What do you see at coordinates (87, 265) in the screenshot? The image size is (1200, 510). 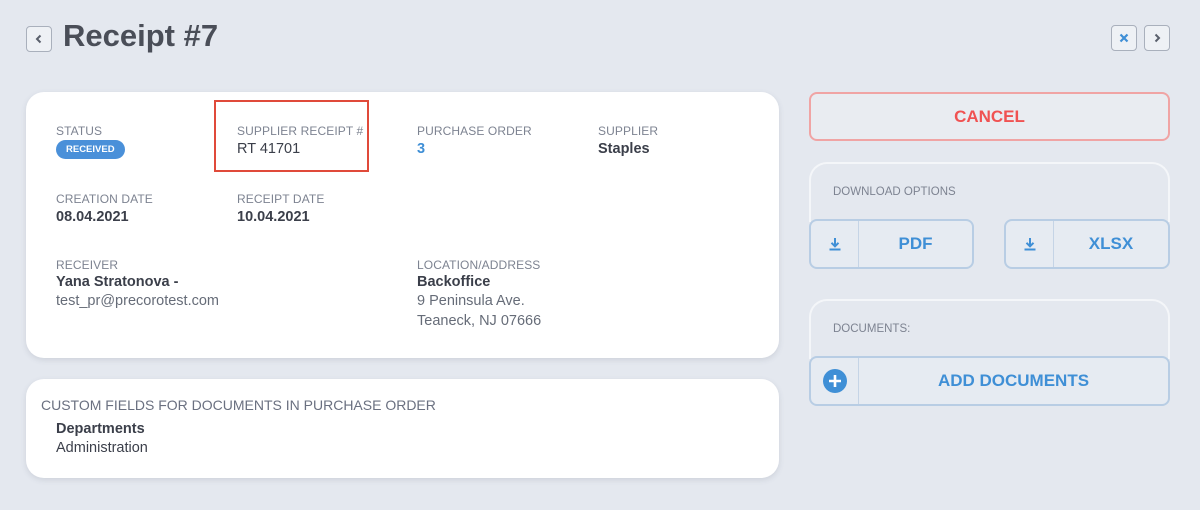 I see `receiver-label: RECEIVER` at bounding box center [87, 265].